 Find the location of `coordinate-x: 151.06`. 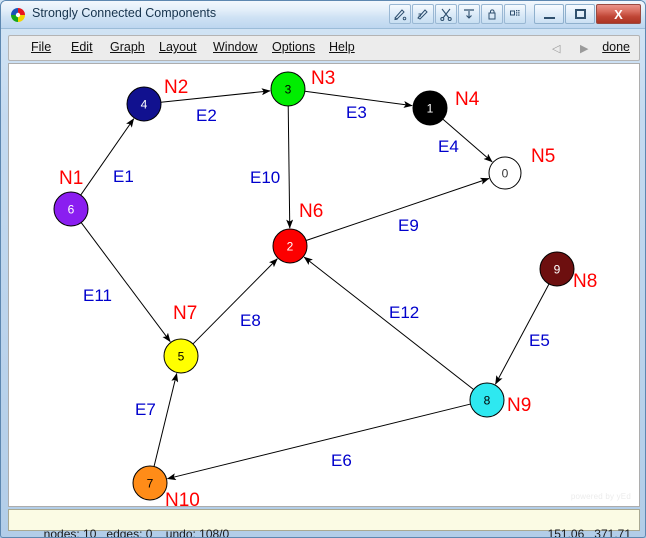

coordinate-x: 151.06 is located at coordinates (566, 532).